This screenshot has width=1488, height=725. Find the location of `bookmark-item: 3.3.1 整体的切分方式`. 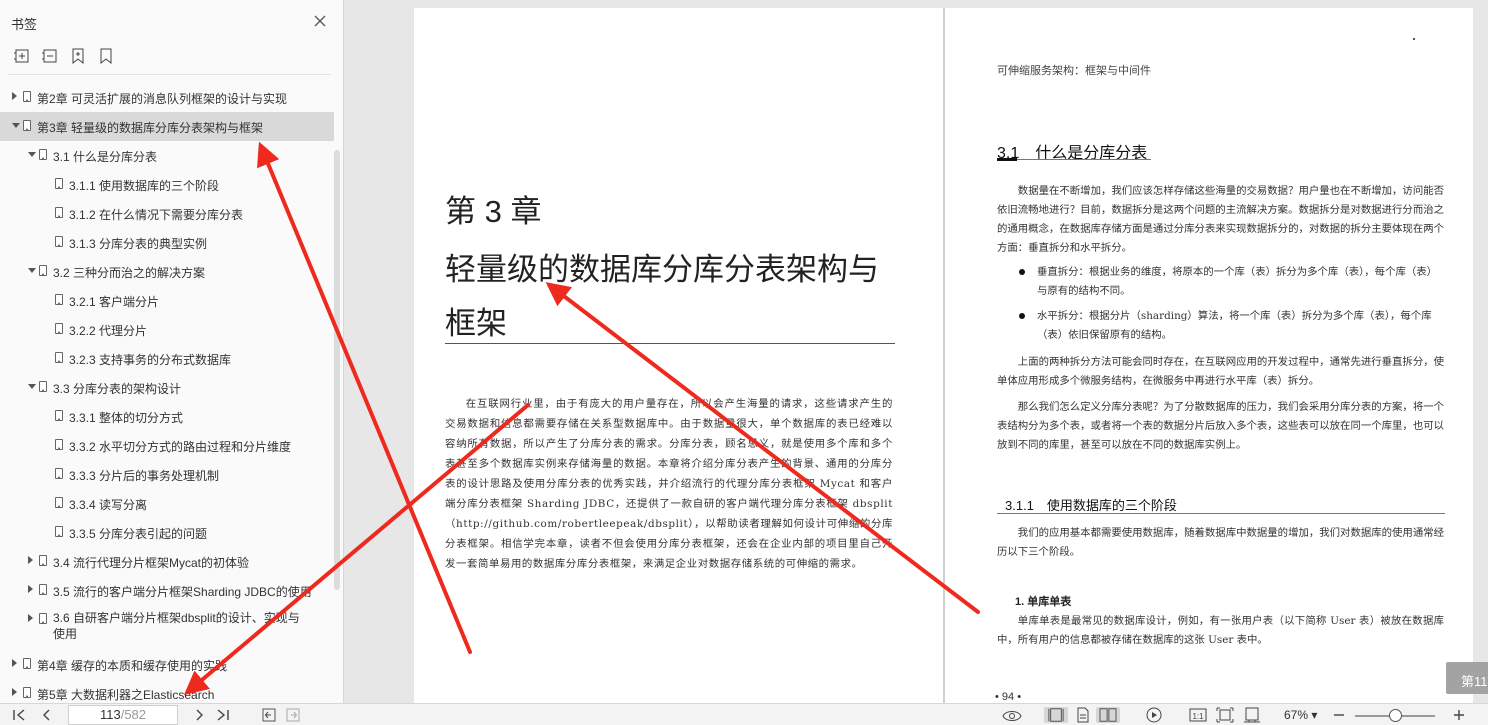

bookmark-item: 3.3.1 整体的切分方式 is located at coordinates (167, 416).